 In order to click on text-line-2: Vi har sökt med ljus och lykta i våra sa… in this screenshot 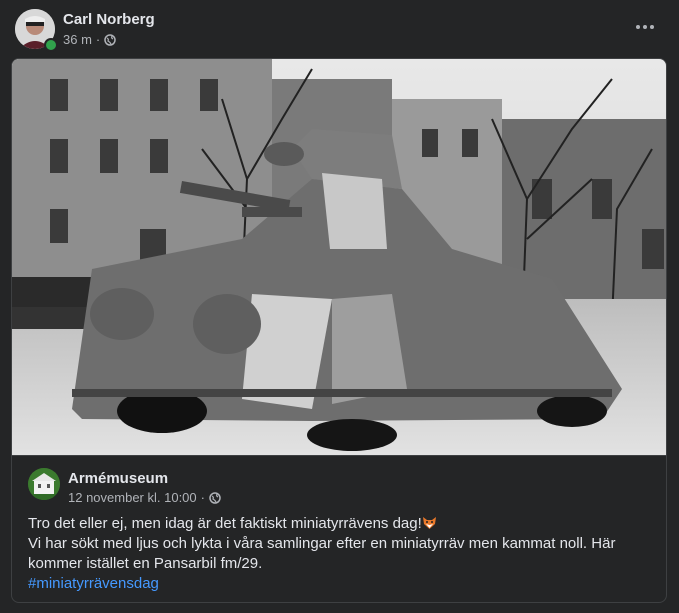, I will do `click(322, 553)`.